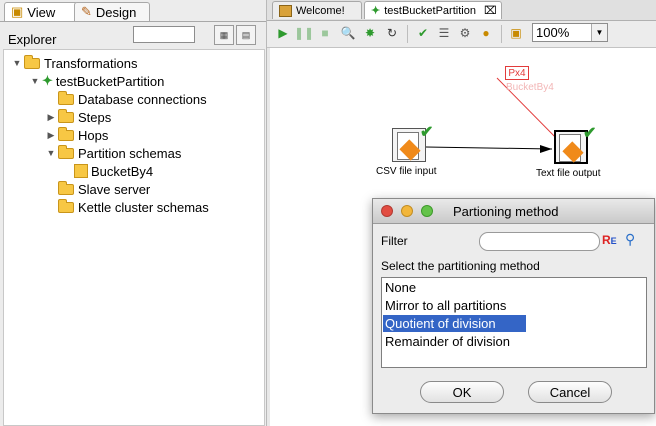 The width and height of the screenshot is (656, 426). Describe the element at coordinates (490, 10) in the screenshot. I see `close-icon: ⌧` at that location.